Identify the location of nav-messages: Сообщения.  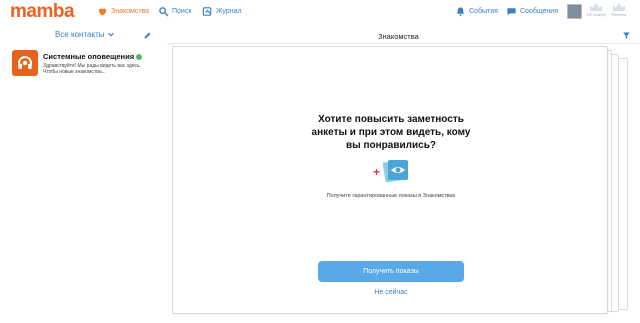
(532, 11).